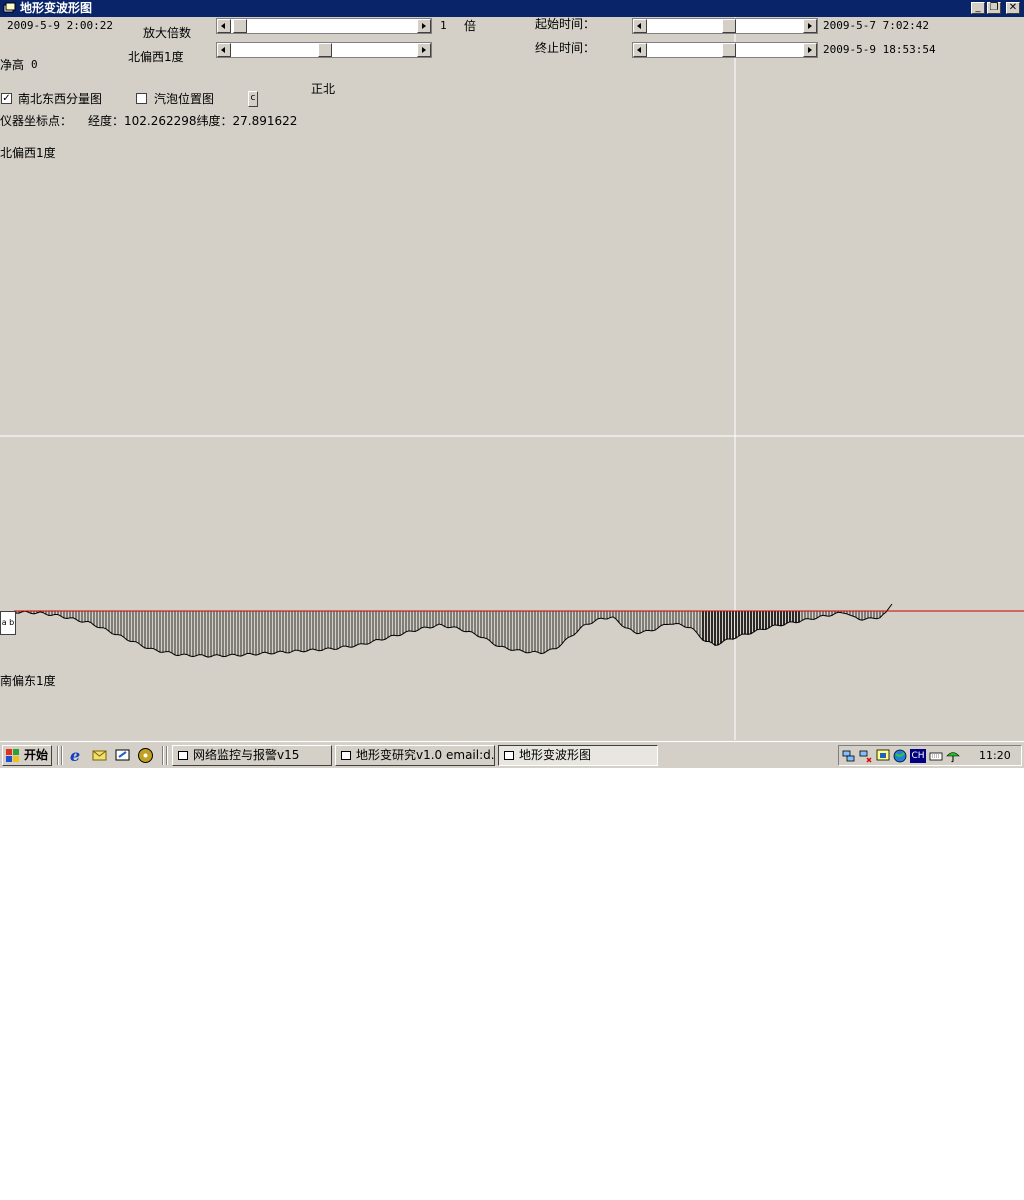 The width and height of the screenshot is (1024, 1200). What do you see at coordinates (565, 24) in the screenshot?
I see `start-time-label: 起始时间：` at bounding box center [565, 24].